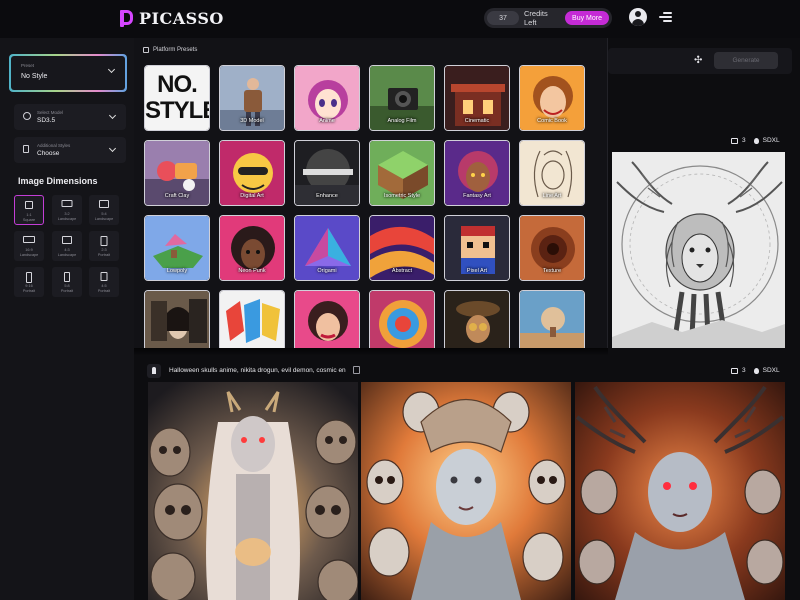 This screenshot has height=600, width=800. What do you see at coordinates (477, 248) in the screenshot?
I see `preset-tile-pixel-art: Pixel Art` at bounding box center [477, 248].